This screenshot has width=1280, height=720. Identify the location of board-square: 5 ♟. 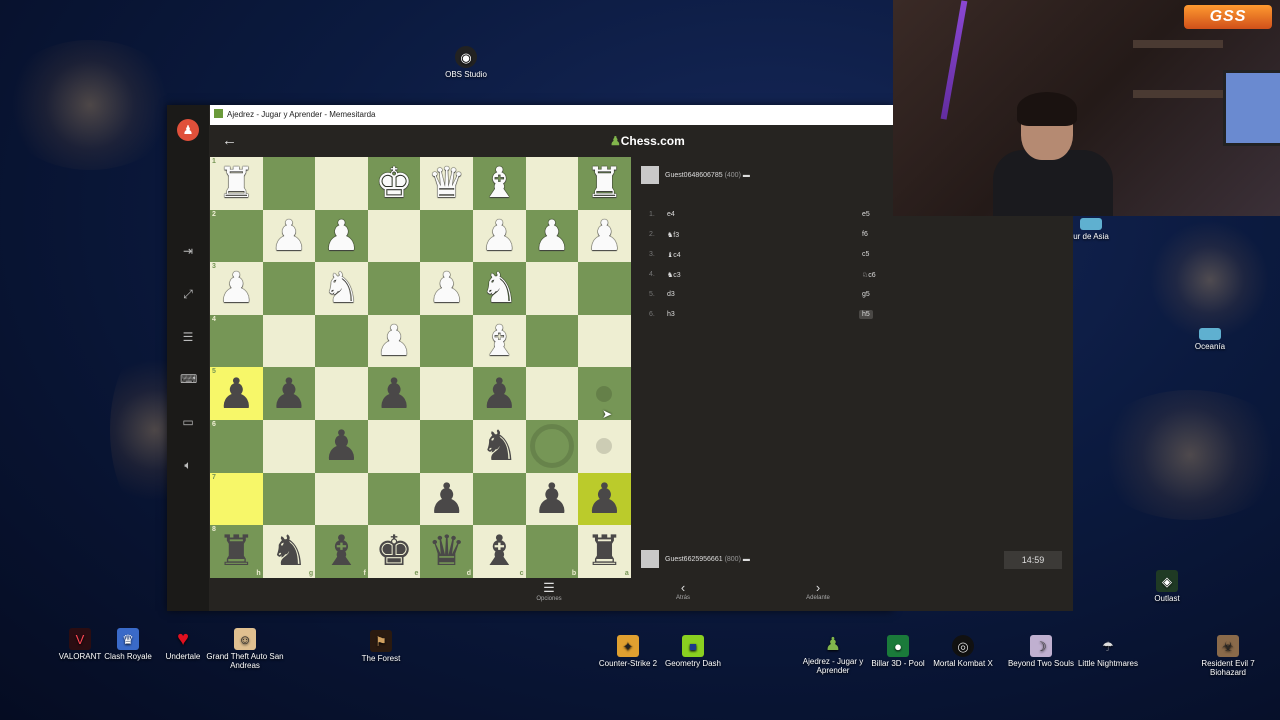
(236, 393).